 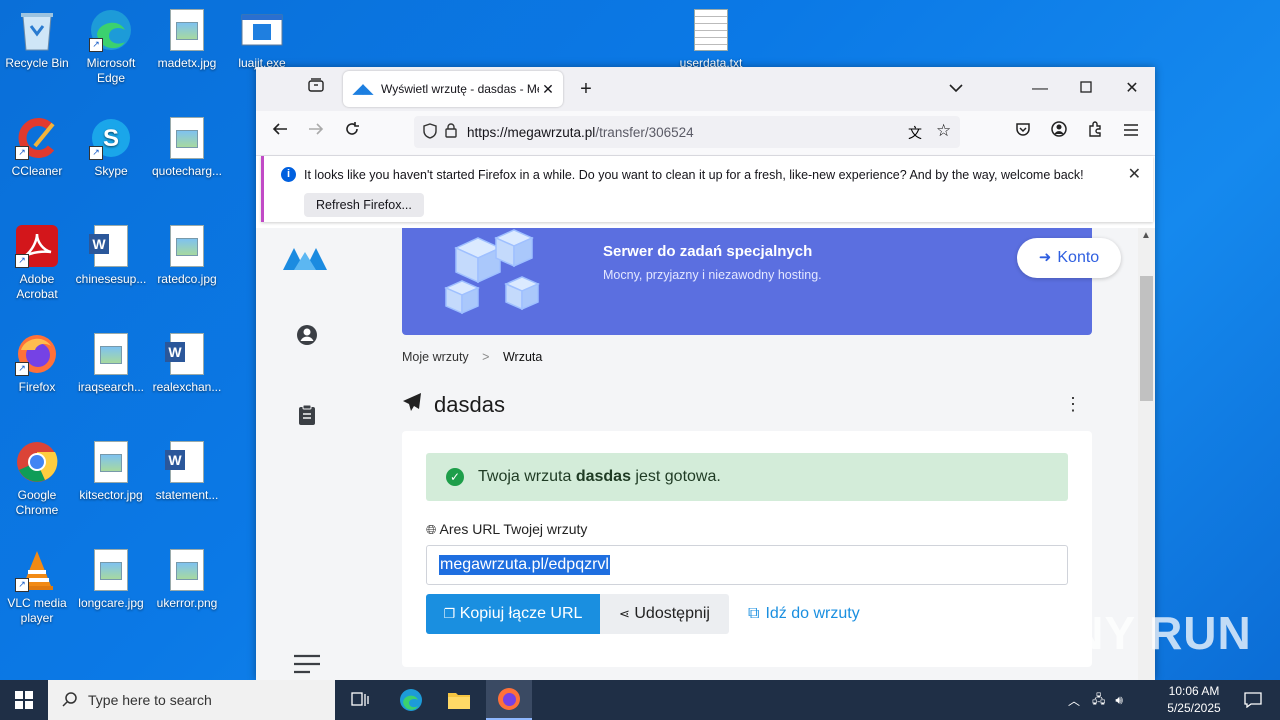 I want to click on app-menu-icon, so click(x=1131, y=133).